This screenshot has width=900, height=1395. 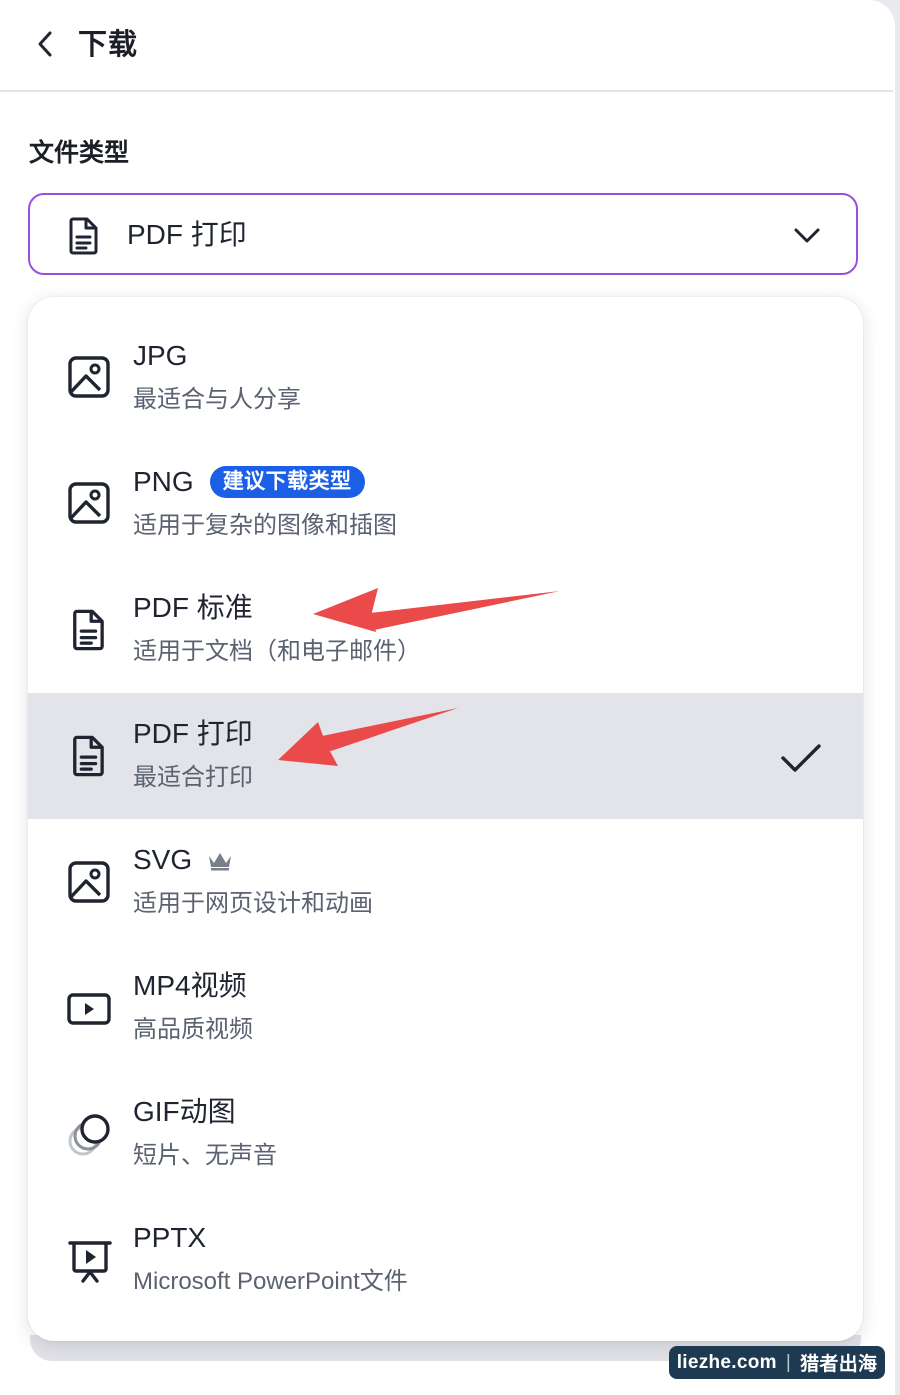 What do you see at coordinates (801, 758) in the screenshot?
I see `check-icon` at bounding box center [801, 758].